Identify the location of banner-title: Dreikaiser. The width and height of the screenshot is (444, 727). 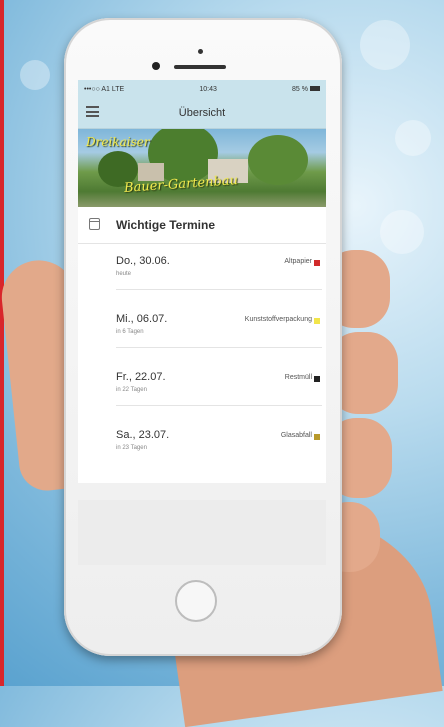
(118, 142).